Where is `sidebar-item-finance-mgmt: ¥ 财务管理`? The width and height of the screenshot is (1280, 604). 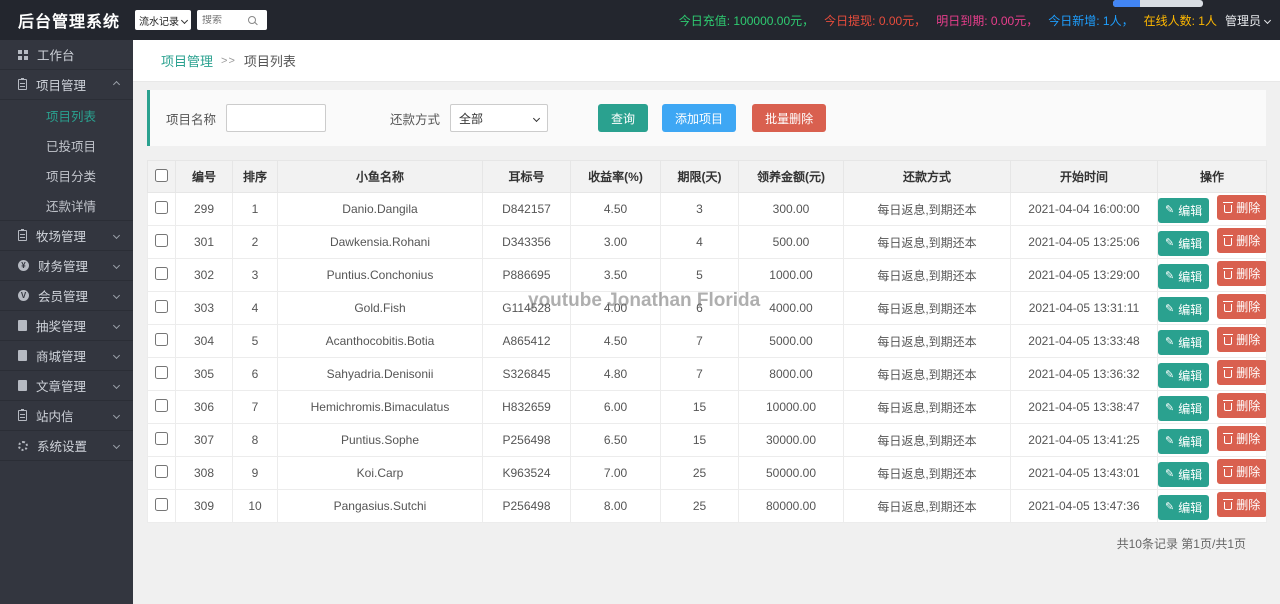 sidebar-item-finance-mgmt: ¥ 财务管理 is located at coordinates (66, 266).